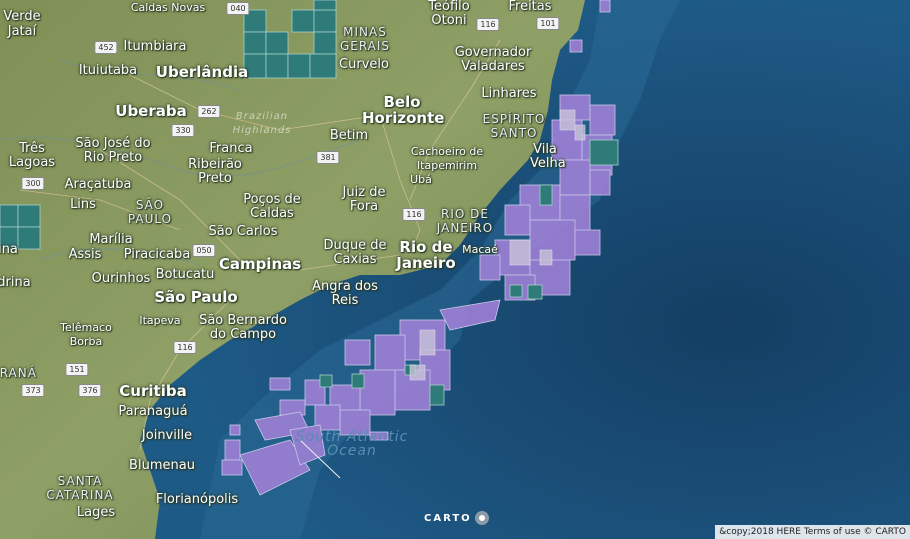 This screenshot has width=910, height=539. I want to click on shield-376: 376, so click(90, 390).